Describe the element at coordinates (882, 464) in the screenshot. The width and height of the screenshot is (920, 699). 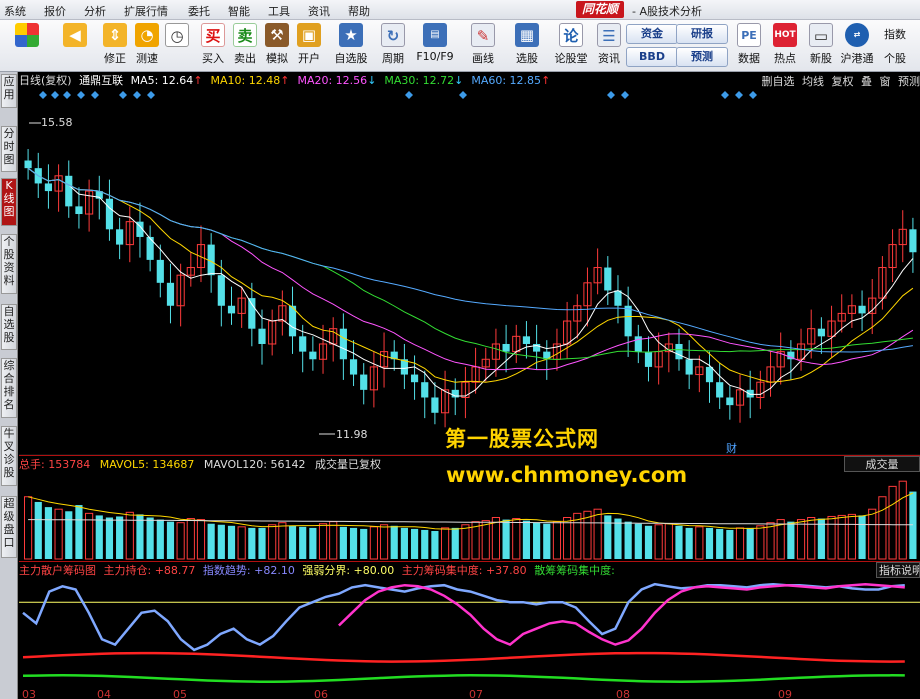
I see `volume-panel-button: 成交量` at that location.